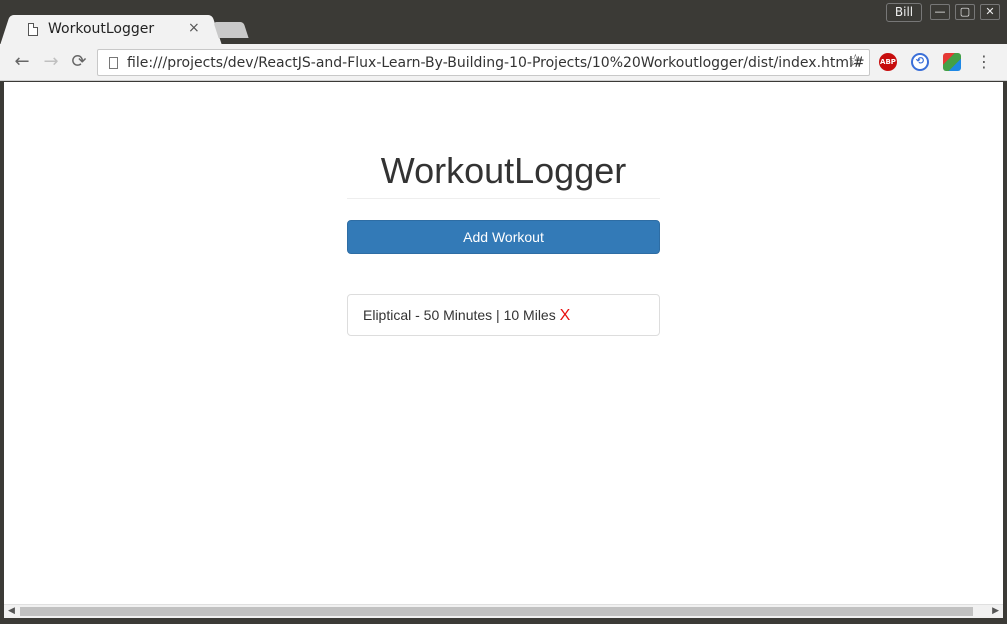  Describe the element at coordinates (952, 62) in the screenshot. I see `color-picker-extension-icon` at that location.